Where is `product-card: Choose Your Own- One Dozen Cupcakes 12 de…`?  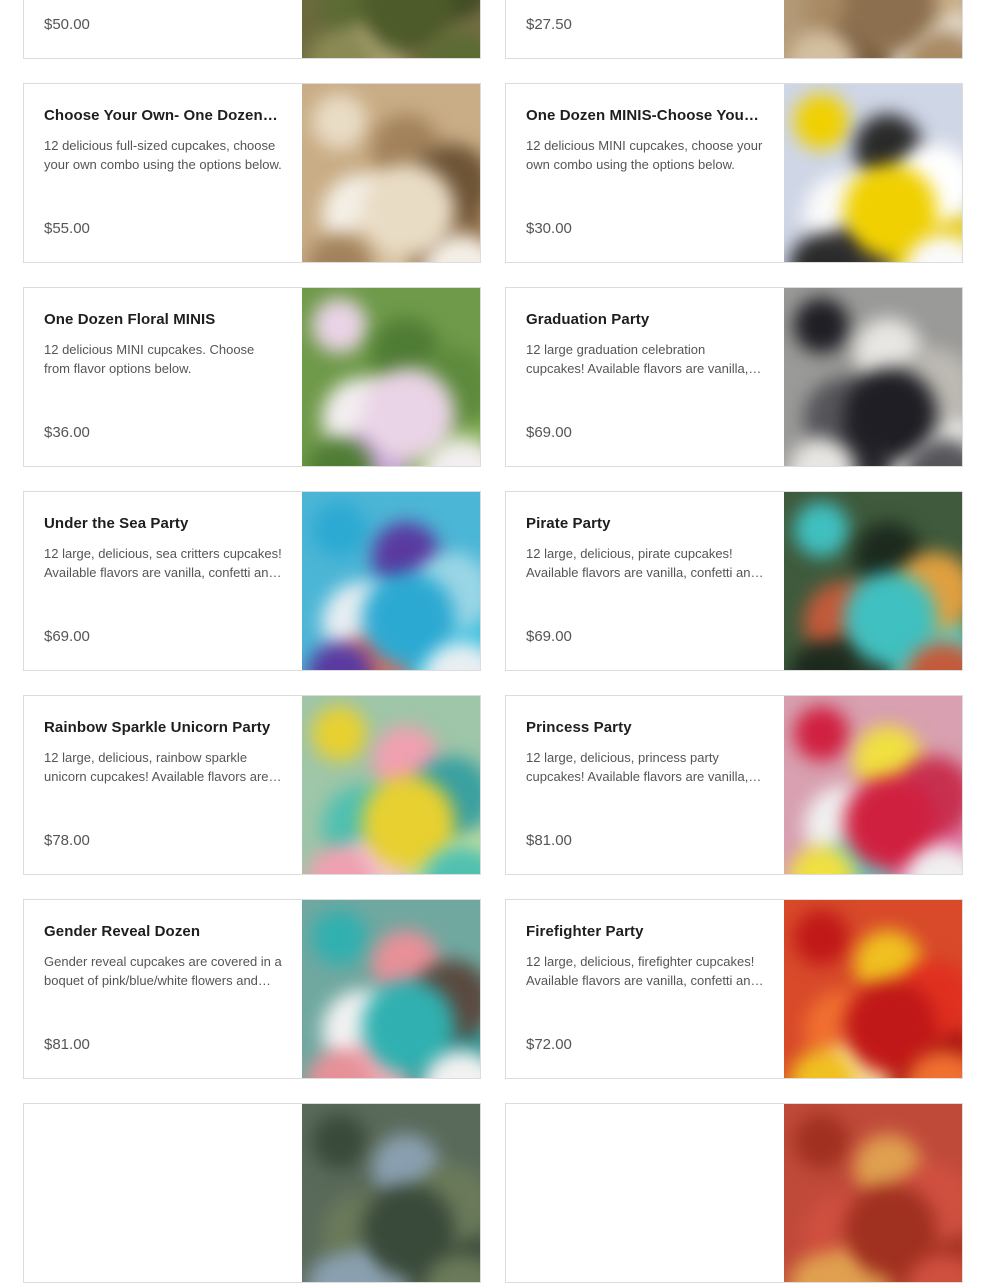 product-card: Choose Your Own- One Dozen Cupcakes 12 de… is located at coordinates (252, 173).